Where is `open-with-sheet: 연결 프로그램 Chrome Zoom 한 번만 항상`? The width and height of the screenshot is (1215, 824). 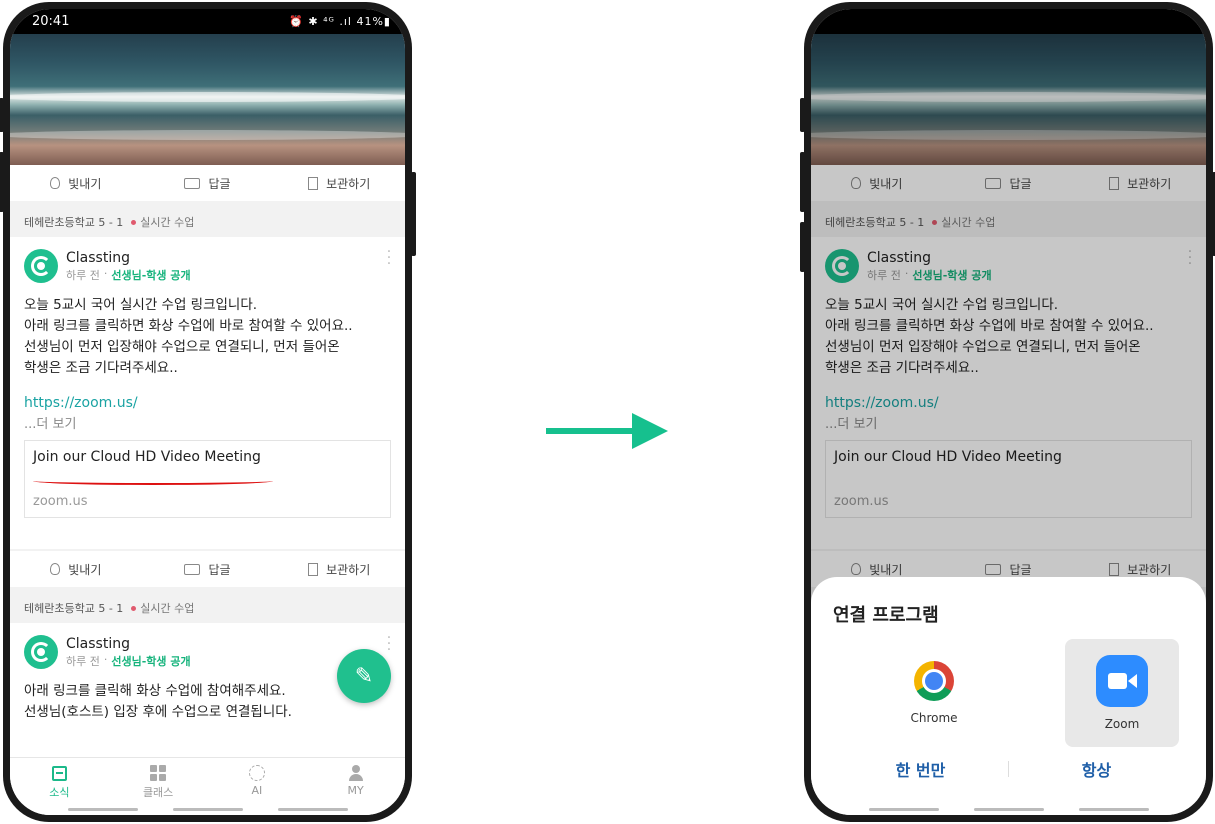 open-with-sheet: 연결 프로그램 Chrome Zoom 한 번만 항상 is located at coordinates (1008, 696).